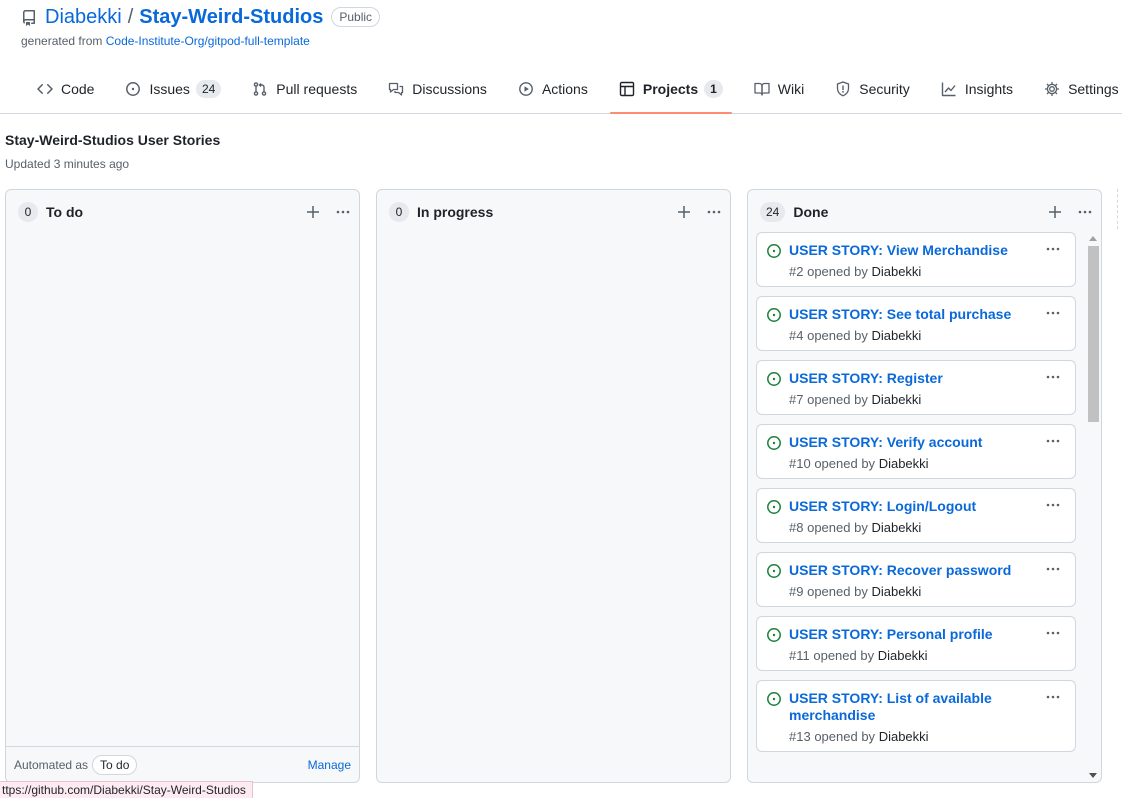 The height and width of the screenshot is (798, 1122). Describe the element at coordinates (396, 89) in the screenshot. I see `comment-discussion-icon` at that location.